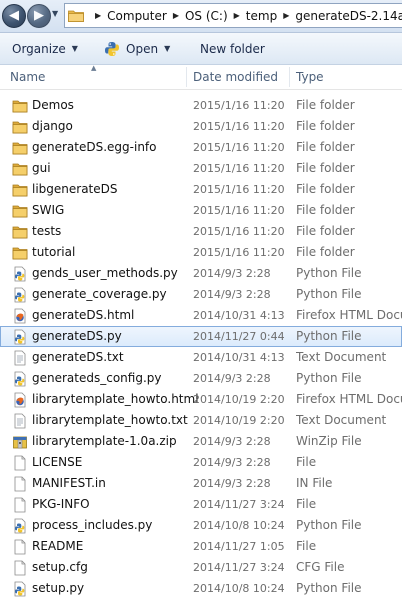 The width and height of the screenshot is (402, 604). What do you see at coordinates (14, 16) in the screenshot?
I see `back-button: ◀` at bounding box center [14, 16].